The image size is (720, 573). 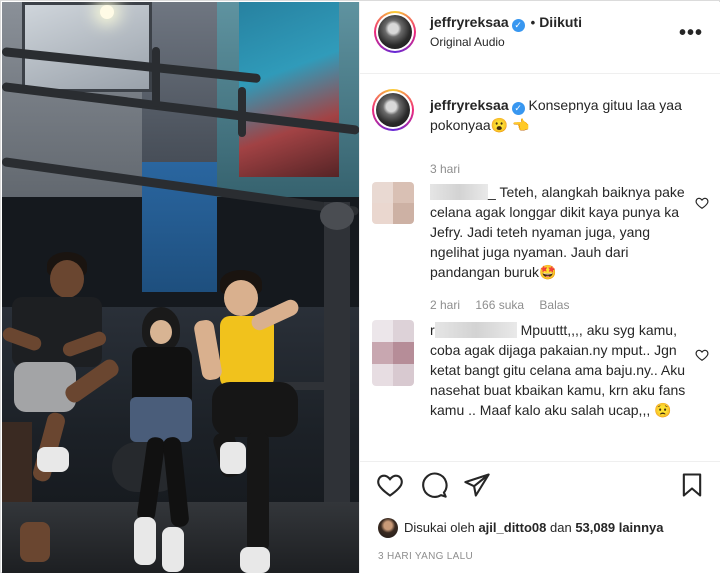 I want to click on post-date: 3 HARI YANG LALU, so click(x=425, y=556).